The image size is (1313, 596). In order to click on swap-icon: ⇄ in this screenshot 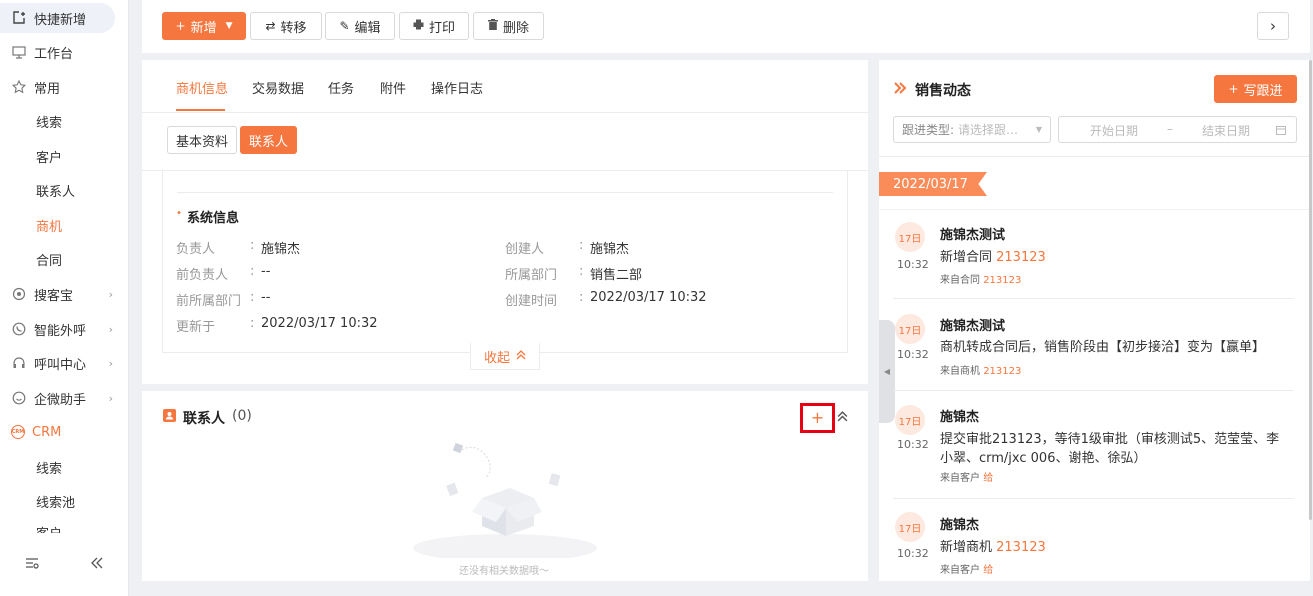, I will do `click(270, 26)`.